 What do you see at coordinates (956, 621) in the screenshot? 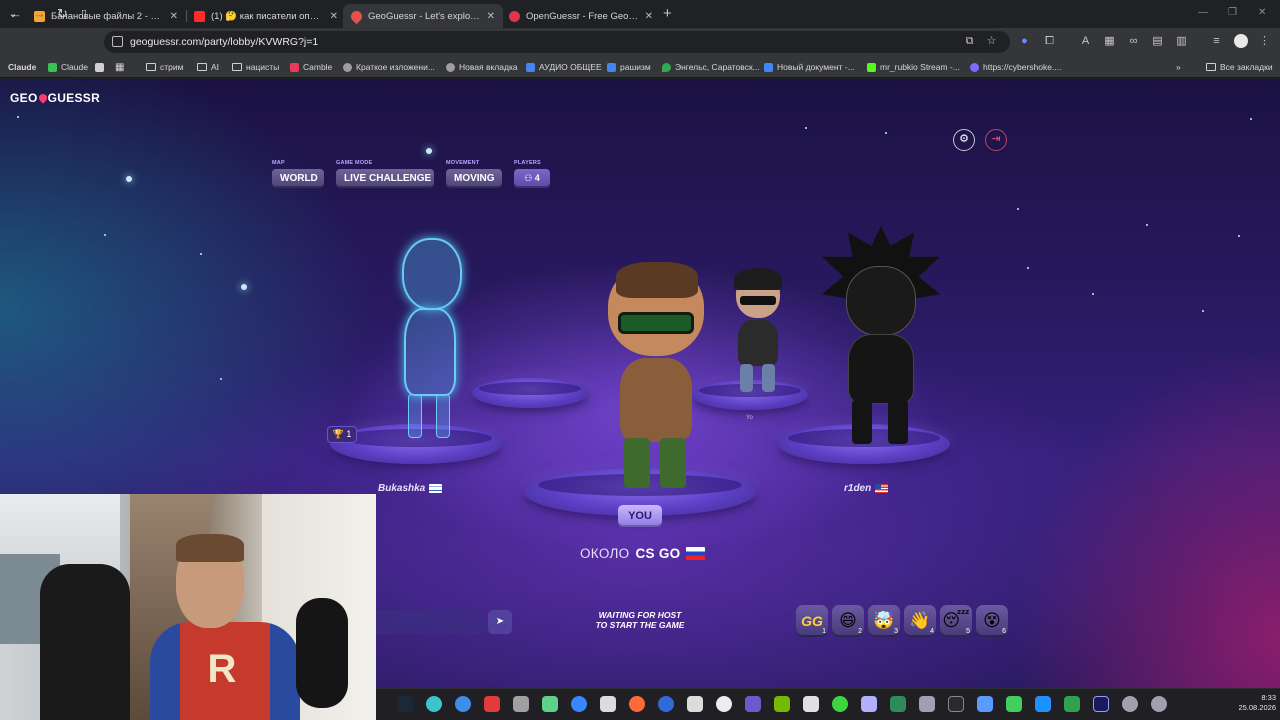
I see `emote-sleep-button: 😴 5` at bounding box center [956, 621].